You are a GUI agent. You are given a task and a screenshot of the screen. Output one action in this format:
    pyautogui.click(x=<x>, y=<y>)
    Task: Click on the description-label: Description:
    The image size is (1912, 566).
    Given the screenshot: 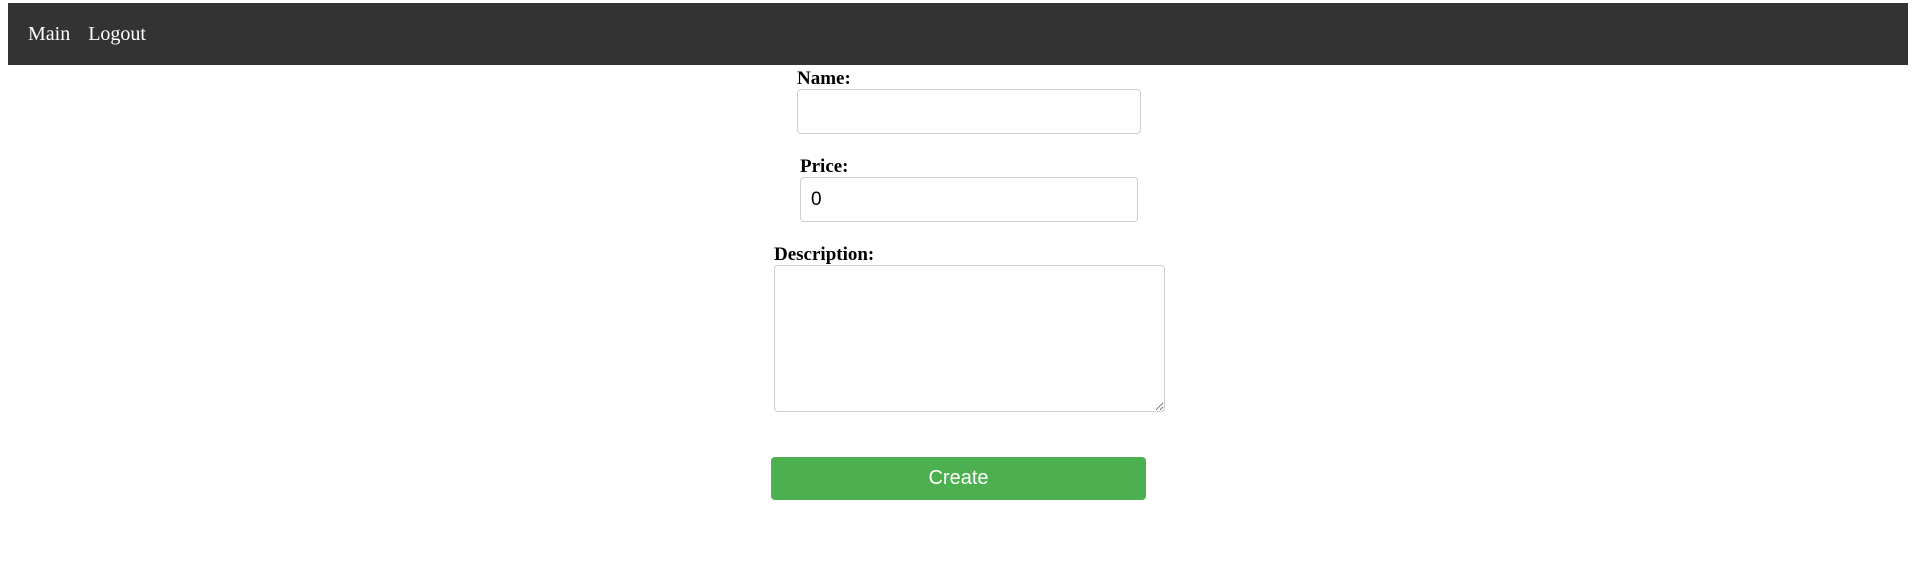 What is the action you would take?
    pyautogui.click(x=824, y=254)
    